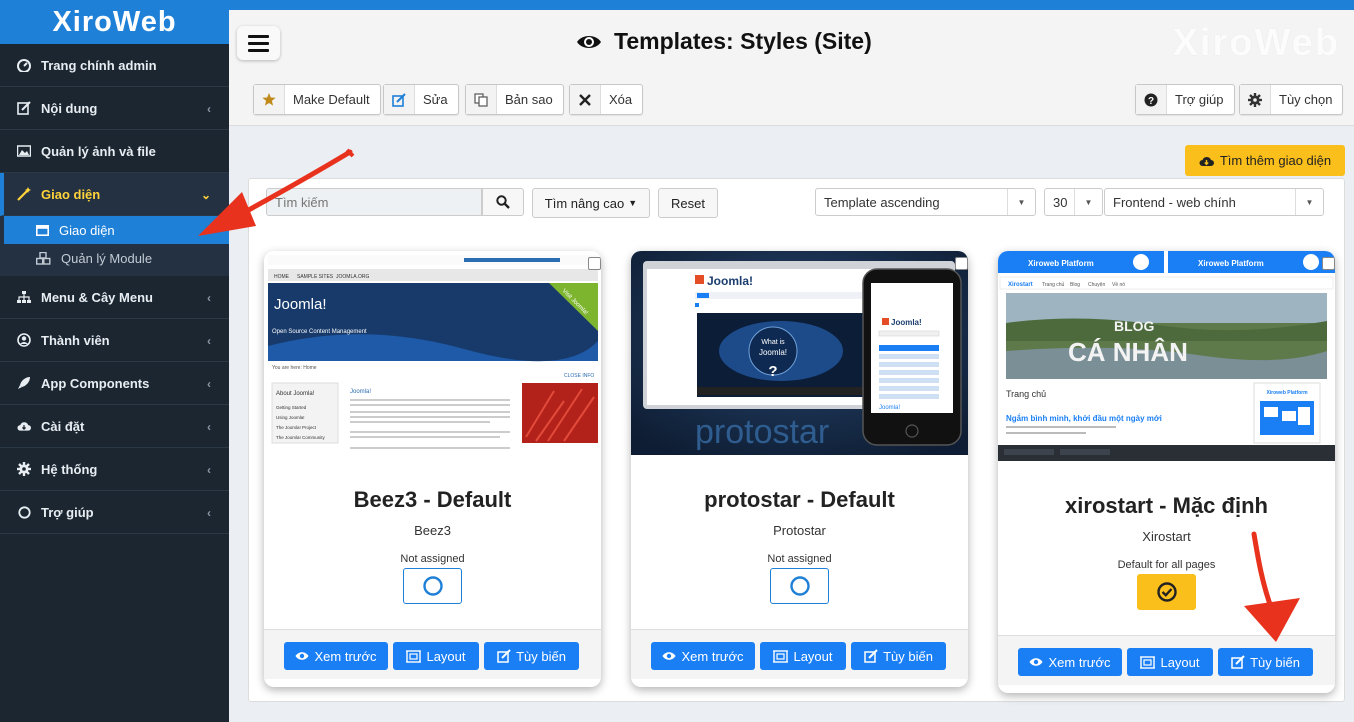  Describe the element at coordinates (107, 258) in the screenshot. I see `submenu-item-label: Quản lý Module` at that location.